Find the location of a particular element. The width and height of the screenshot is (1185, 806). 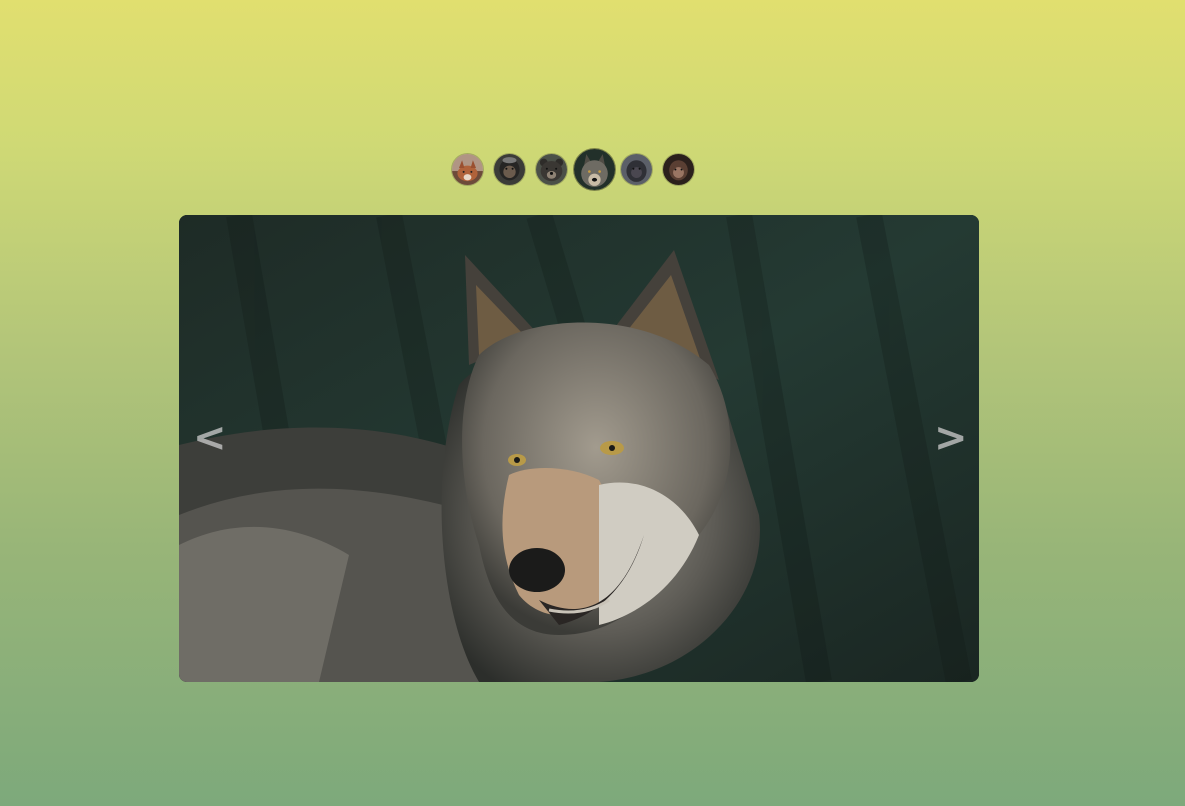

thumbnail-bear is located at coordinates (551, 169).